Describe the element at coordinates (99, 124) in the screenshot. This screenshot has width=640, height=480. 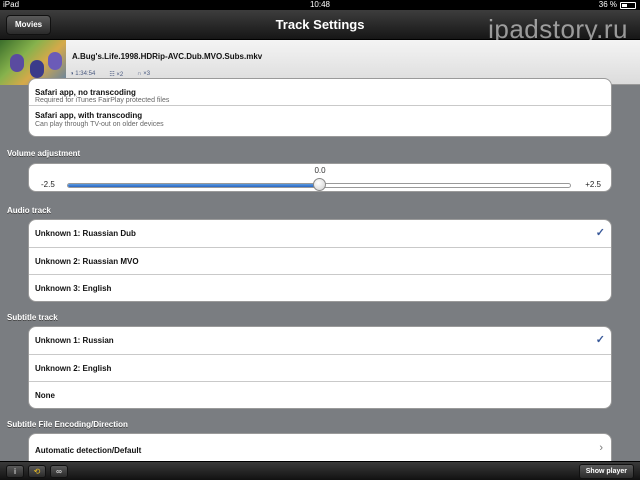
I see `output-option-sub: Can play through TV-out on older devices` at that location.